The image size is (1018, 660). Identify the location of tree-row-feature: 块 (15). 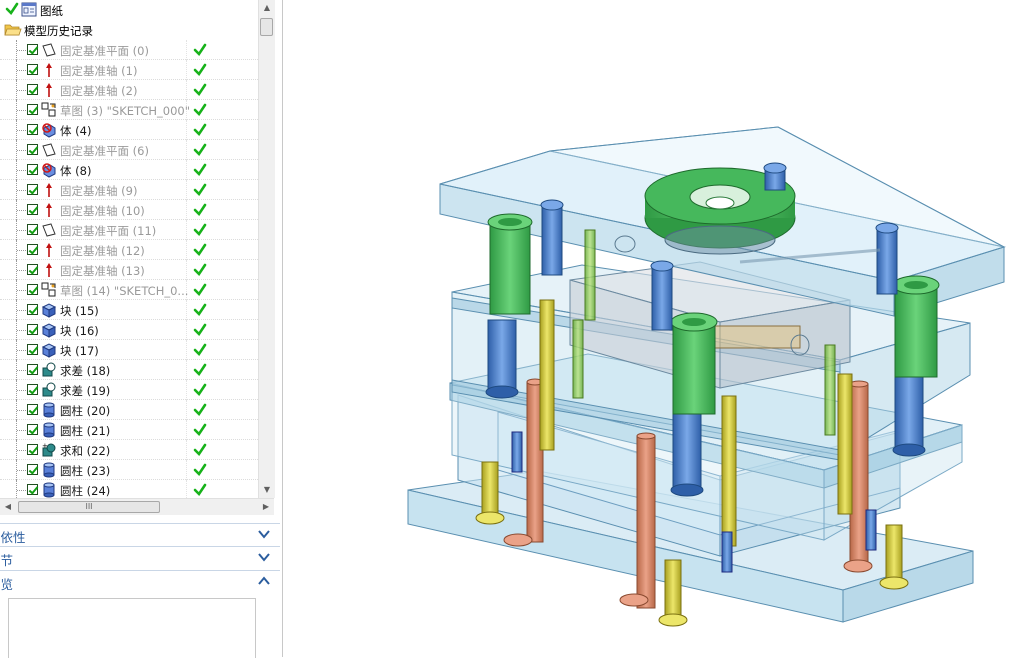
(129, 310).